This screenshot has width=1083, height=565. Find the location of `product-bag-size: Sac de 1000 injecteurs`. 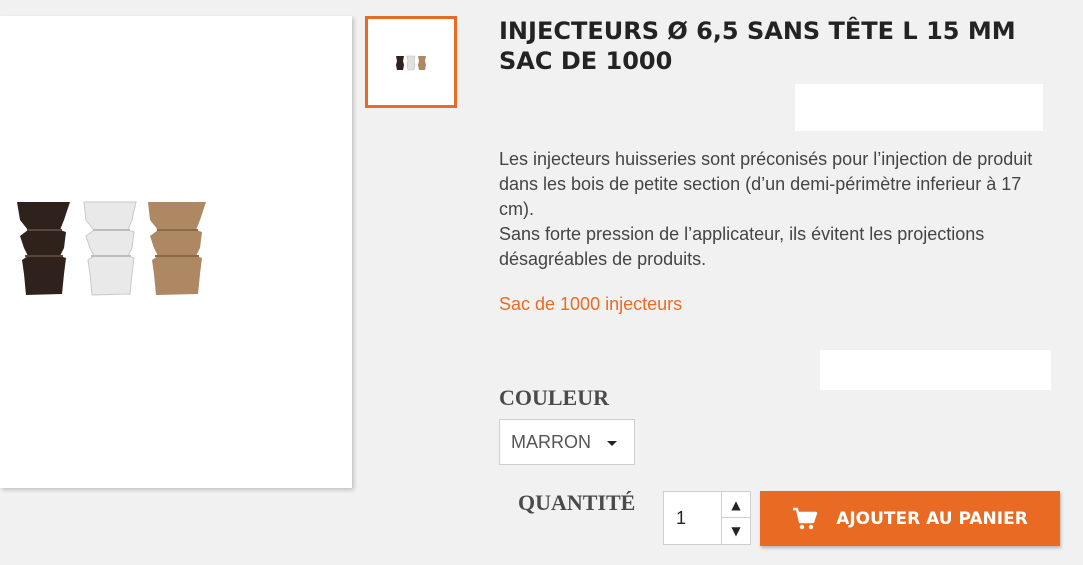

product-bag-size: Sac de 1000 injecteurs is located at coordinates (591, 304).